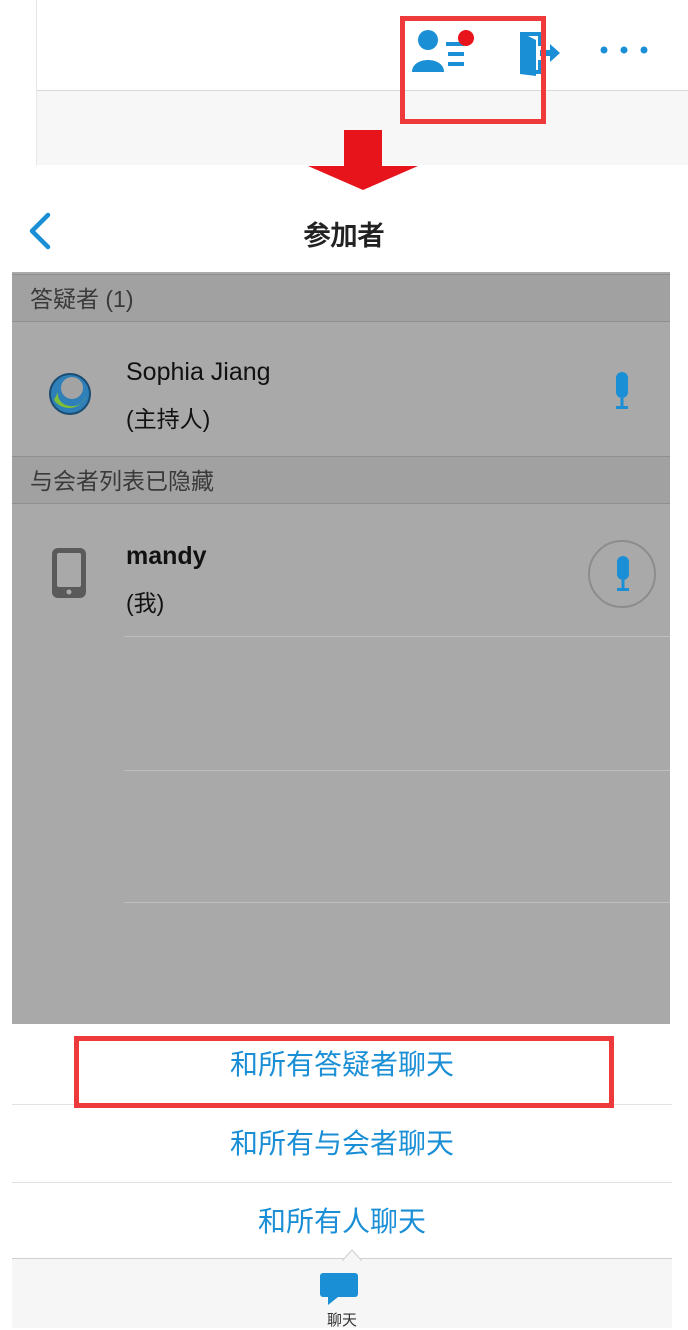 The image size is (688, 1330). Describe the element at coordinates (363, 160) in the screenshot. I see `down-arrow-icon` at that location.